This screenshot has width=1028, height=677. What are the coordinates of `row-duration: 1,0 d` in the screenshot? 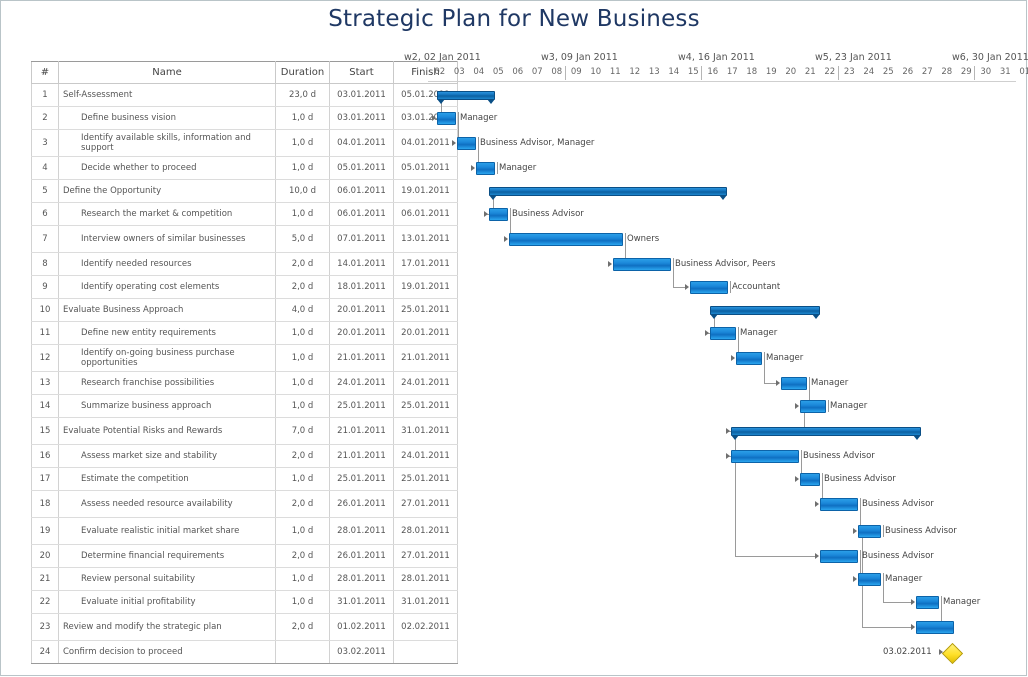 It's located at (302, 358).